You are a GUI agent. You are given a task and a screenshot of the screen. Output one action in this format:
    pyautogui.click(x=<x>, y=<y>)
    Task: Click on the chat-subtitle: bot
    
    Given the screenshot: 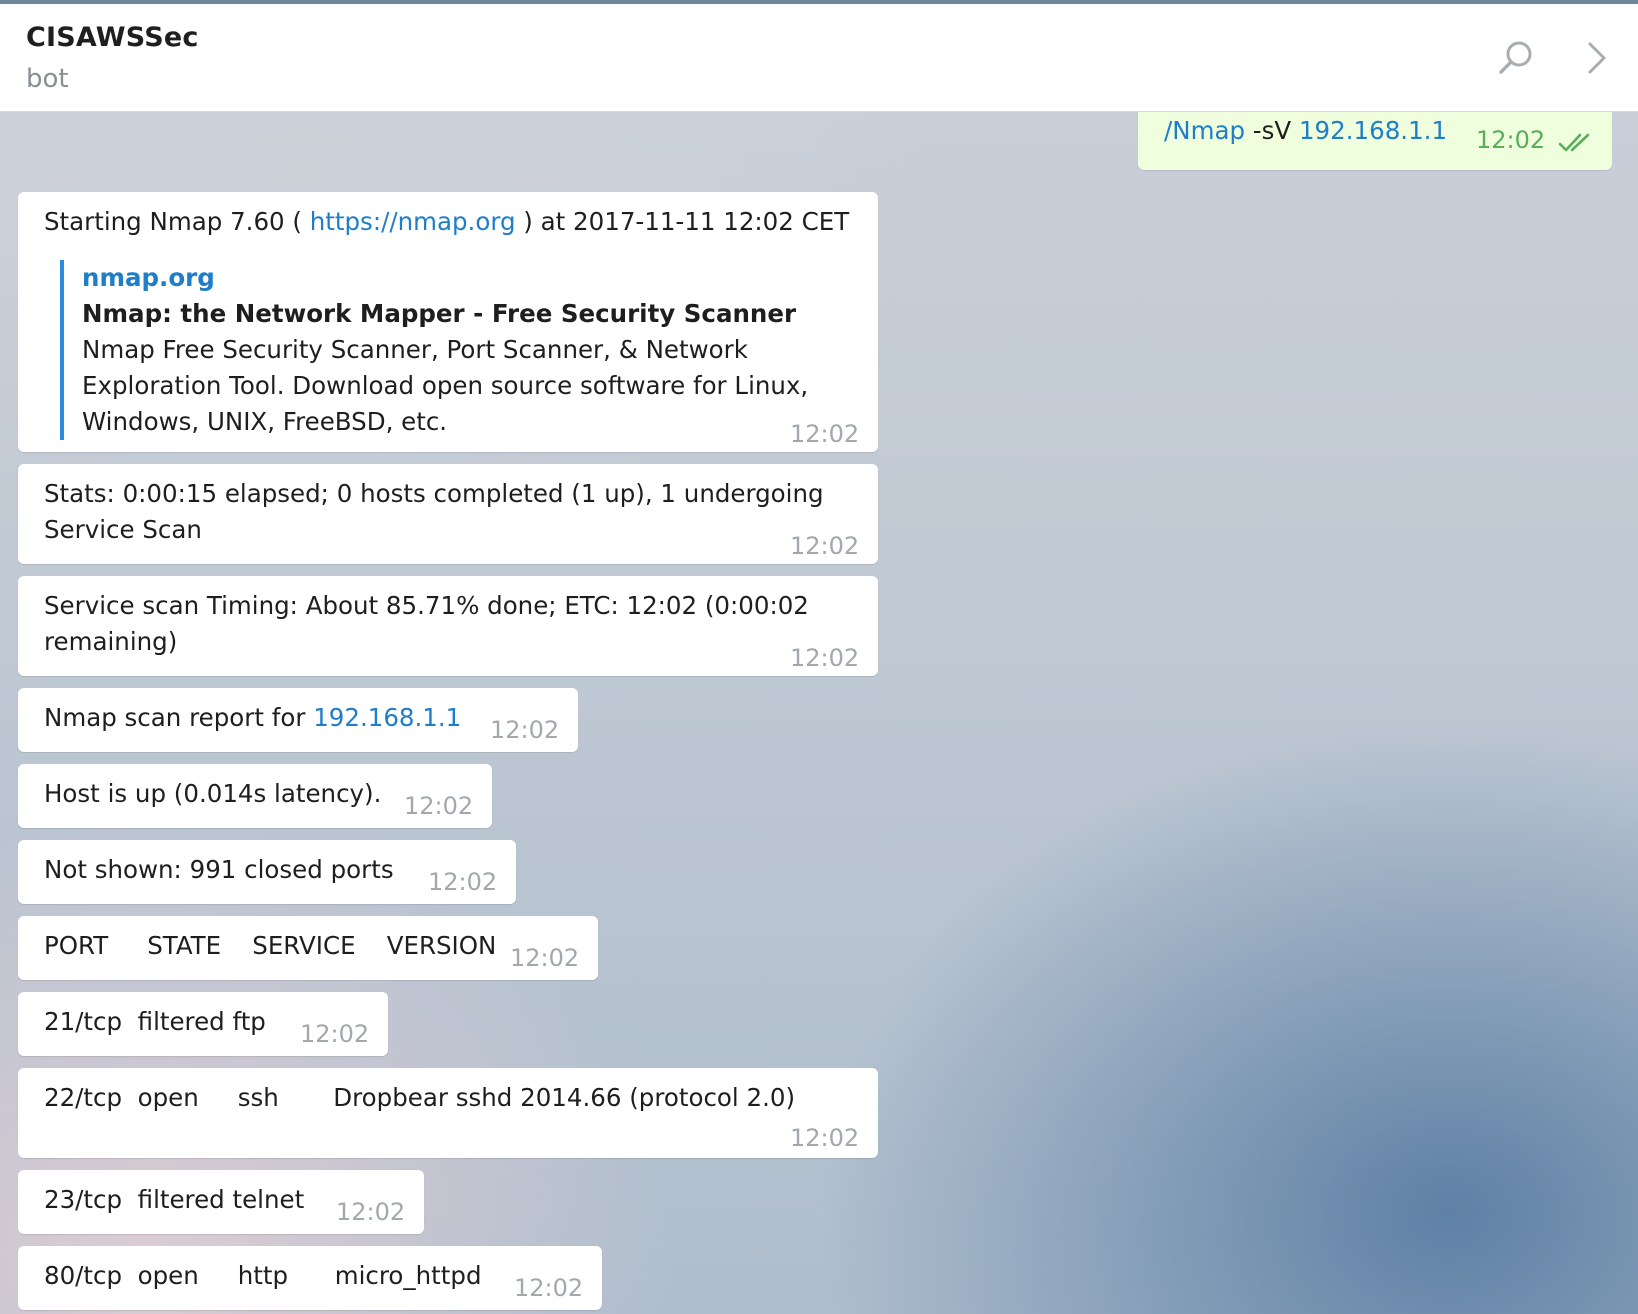 What is the action you would take?
    pyautogui.click(x=47, y=79)
    